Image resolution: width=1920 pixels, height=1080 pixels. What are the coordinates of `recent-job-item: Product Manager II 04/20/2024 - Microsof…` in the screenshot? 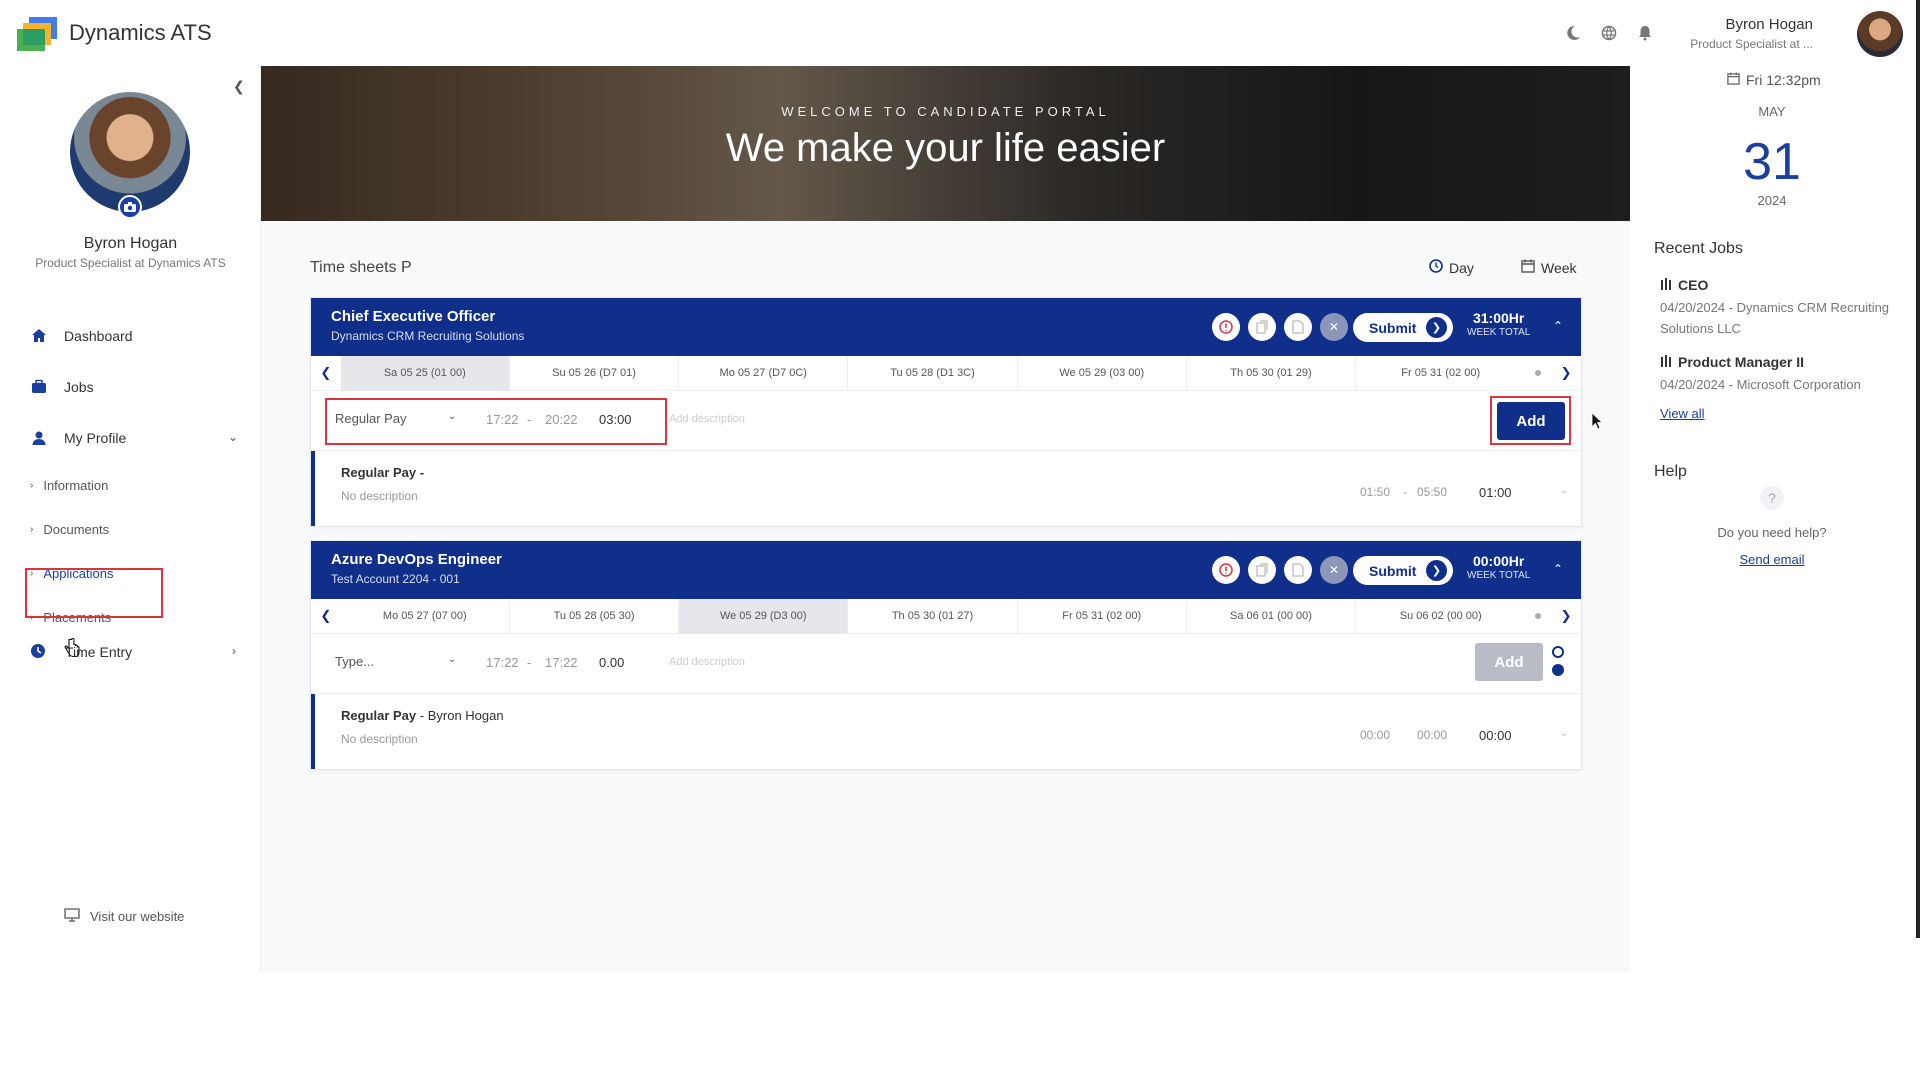 It's located at (1780, 374).